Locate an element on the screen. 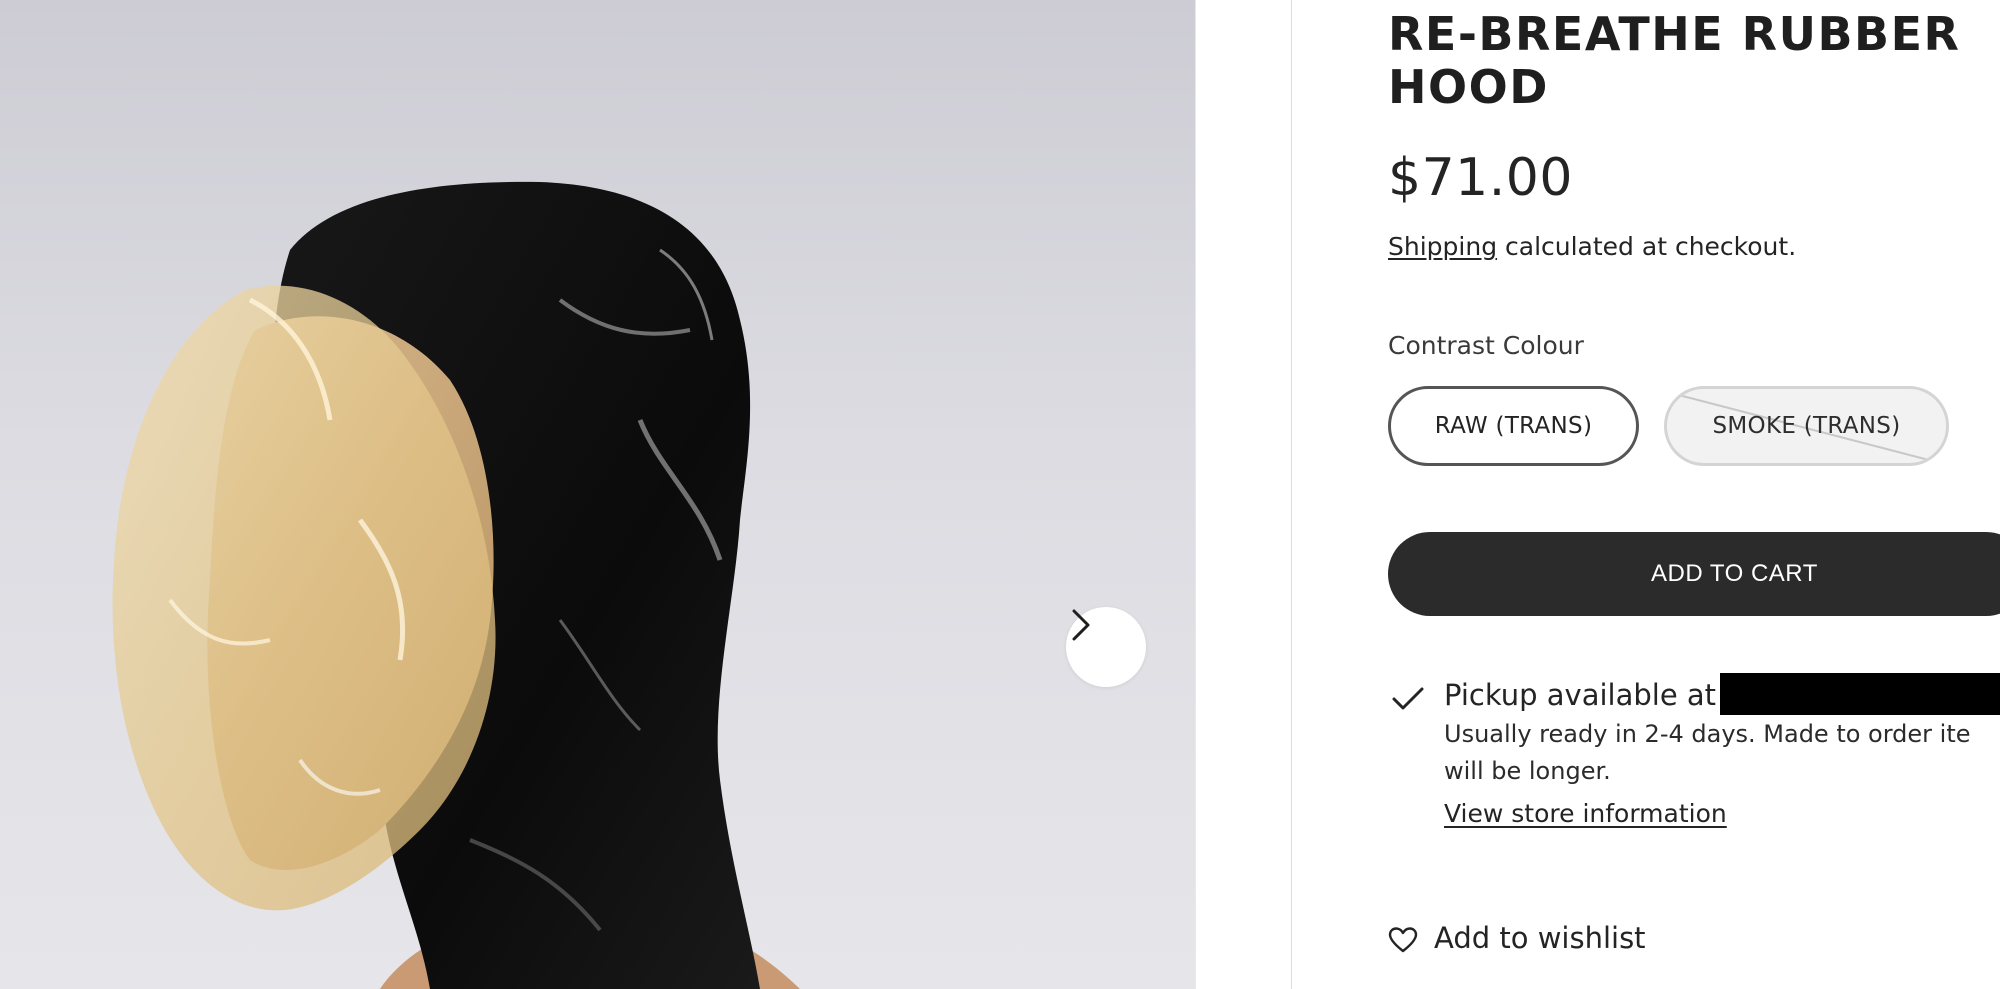  option-raw-trans-label: RAW (TRANS) is located at coordinates (1513, 426).